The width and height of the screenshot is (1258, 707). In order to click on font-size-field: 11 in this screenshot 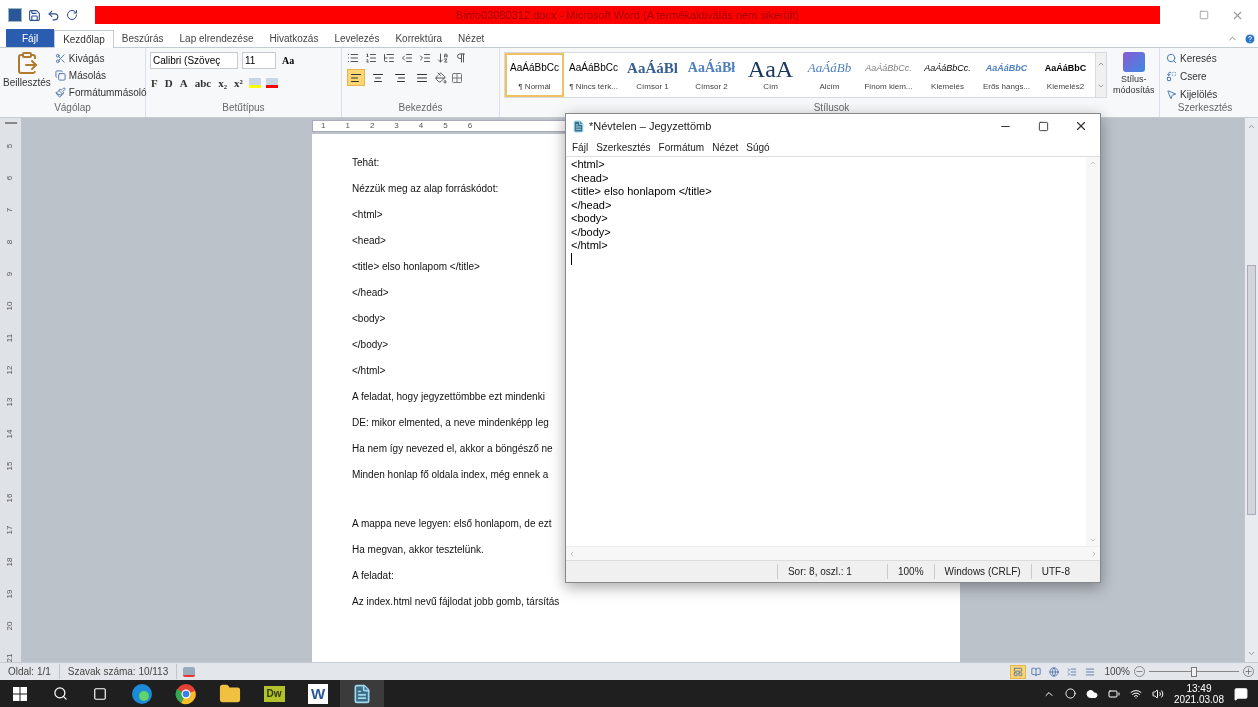, I will do `click(259, 60)`.